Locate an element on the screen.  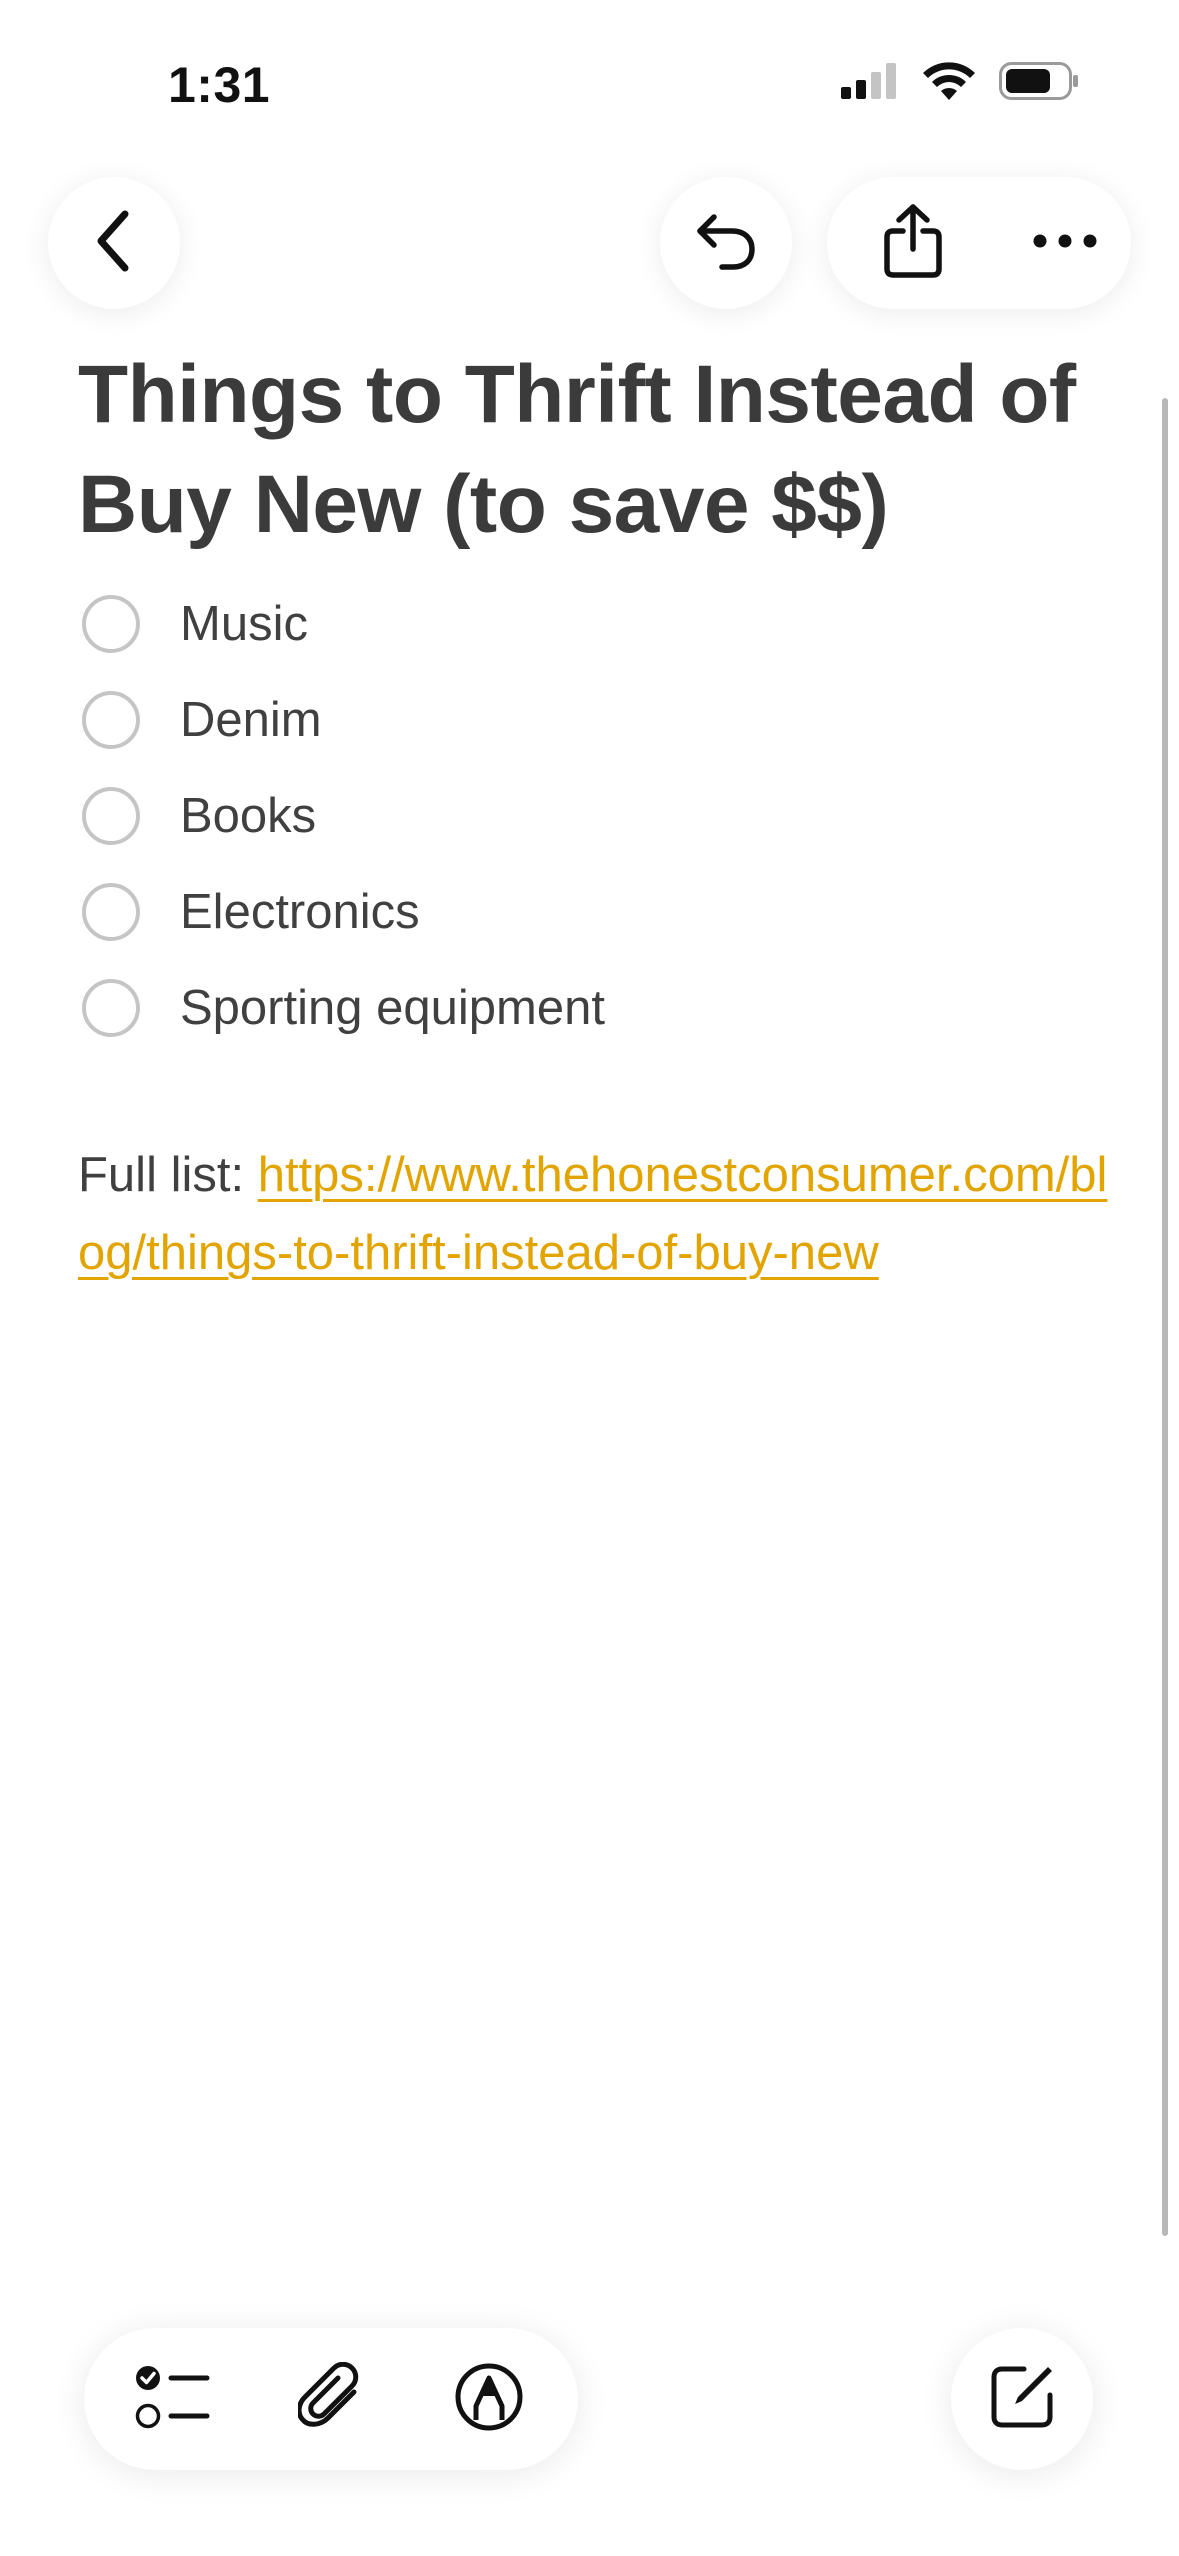
checklist-icon is located at coordinates (173, 2399).